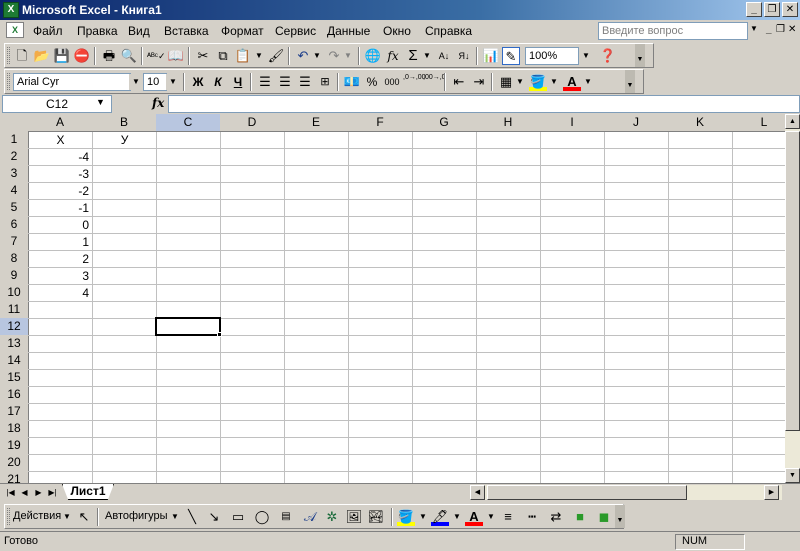 The height and width of the screenshot is (551, 800). I want to click on fill-color-dropdown-icon: ▼, so click(554, 82).